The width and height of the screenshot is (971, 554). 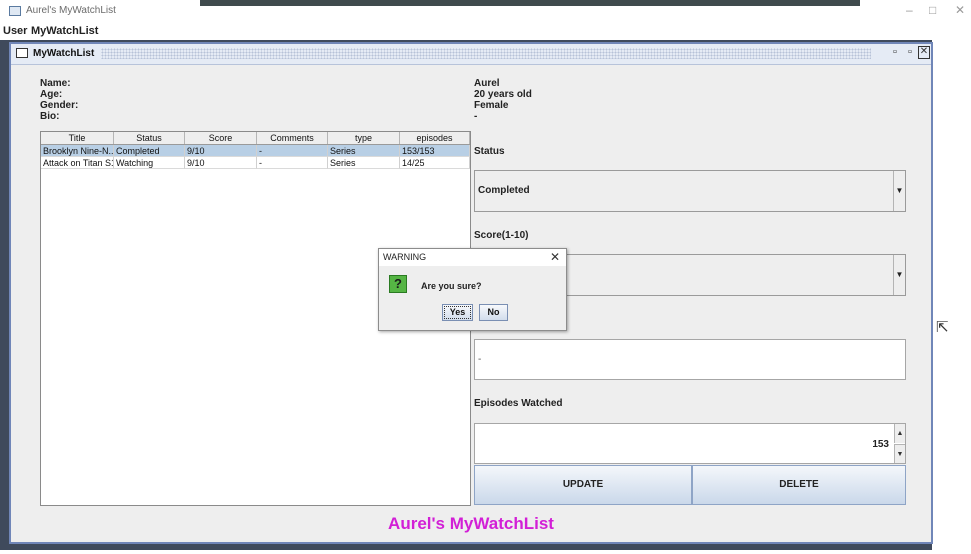 What do you see at coordinates (435, 151) in the screenshot?
I see `cell-episodes: 153/153` at bounding box center [435, 151].